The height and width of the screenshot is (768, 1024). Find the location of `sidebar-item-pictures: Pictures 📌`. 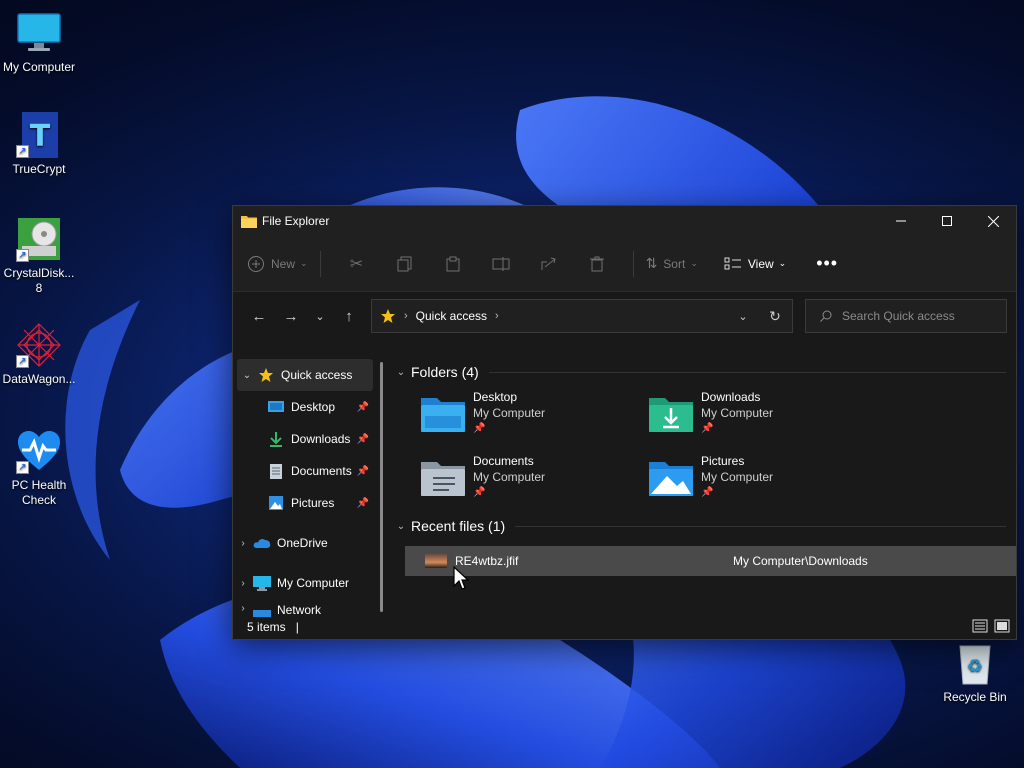

sidebar-item-pictures: Pictures 📌 is located at coordinates (308, 503).